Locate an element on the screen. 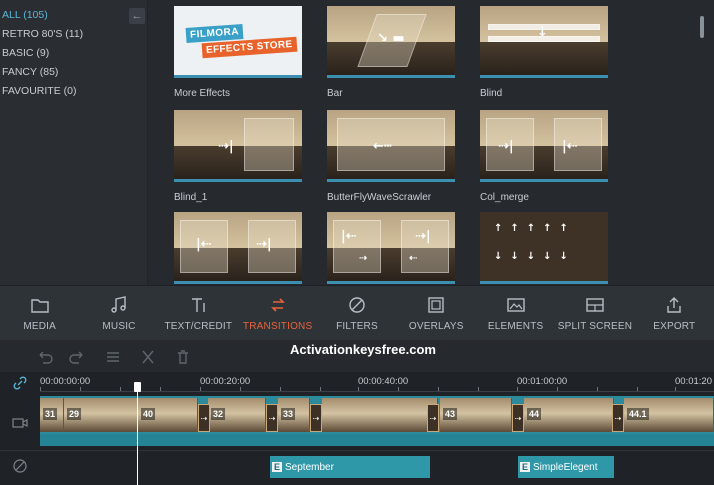 This screenshot has width=714, height=485. cut-icon is located at coordinates (148, 357).